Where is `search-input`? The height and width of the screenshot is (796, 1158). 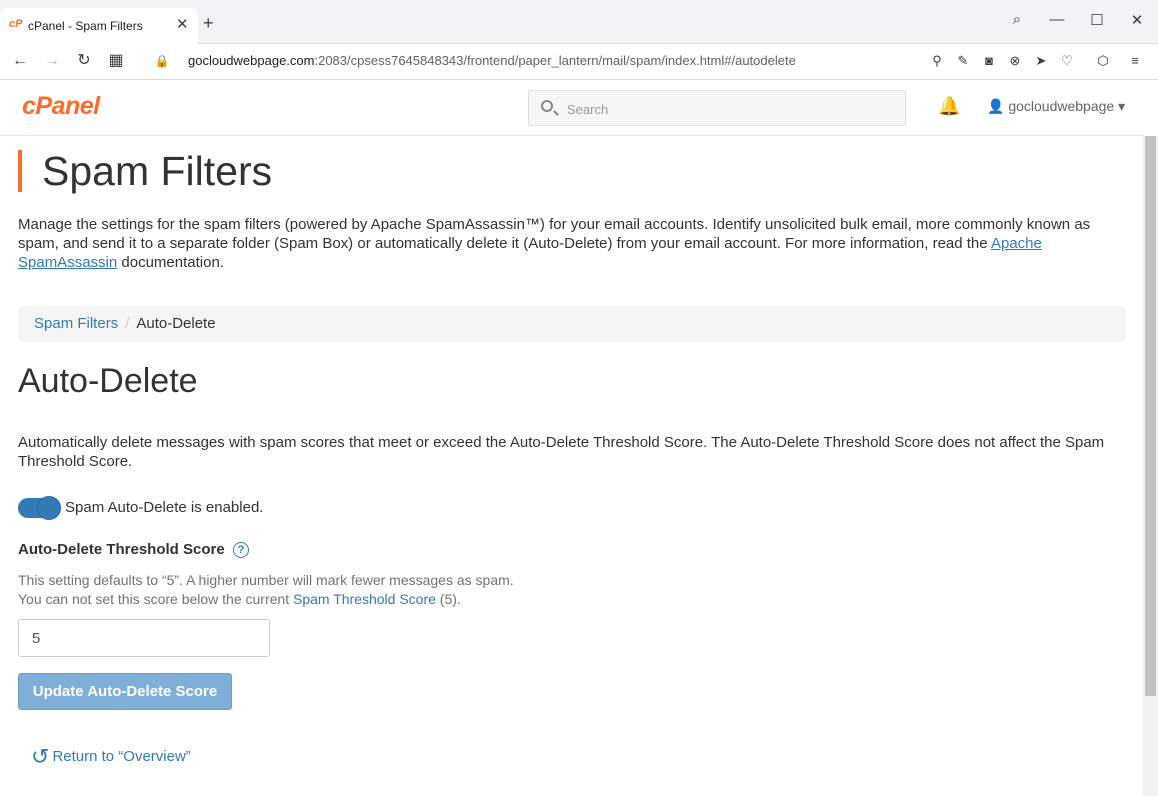
search-input is located at coordinates (727, 109).